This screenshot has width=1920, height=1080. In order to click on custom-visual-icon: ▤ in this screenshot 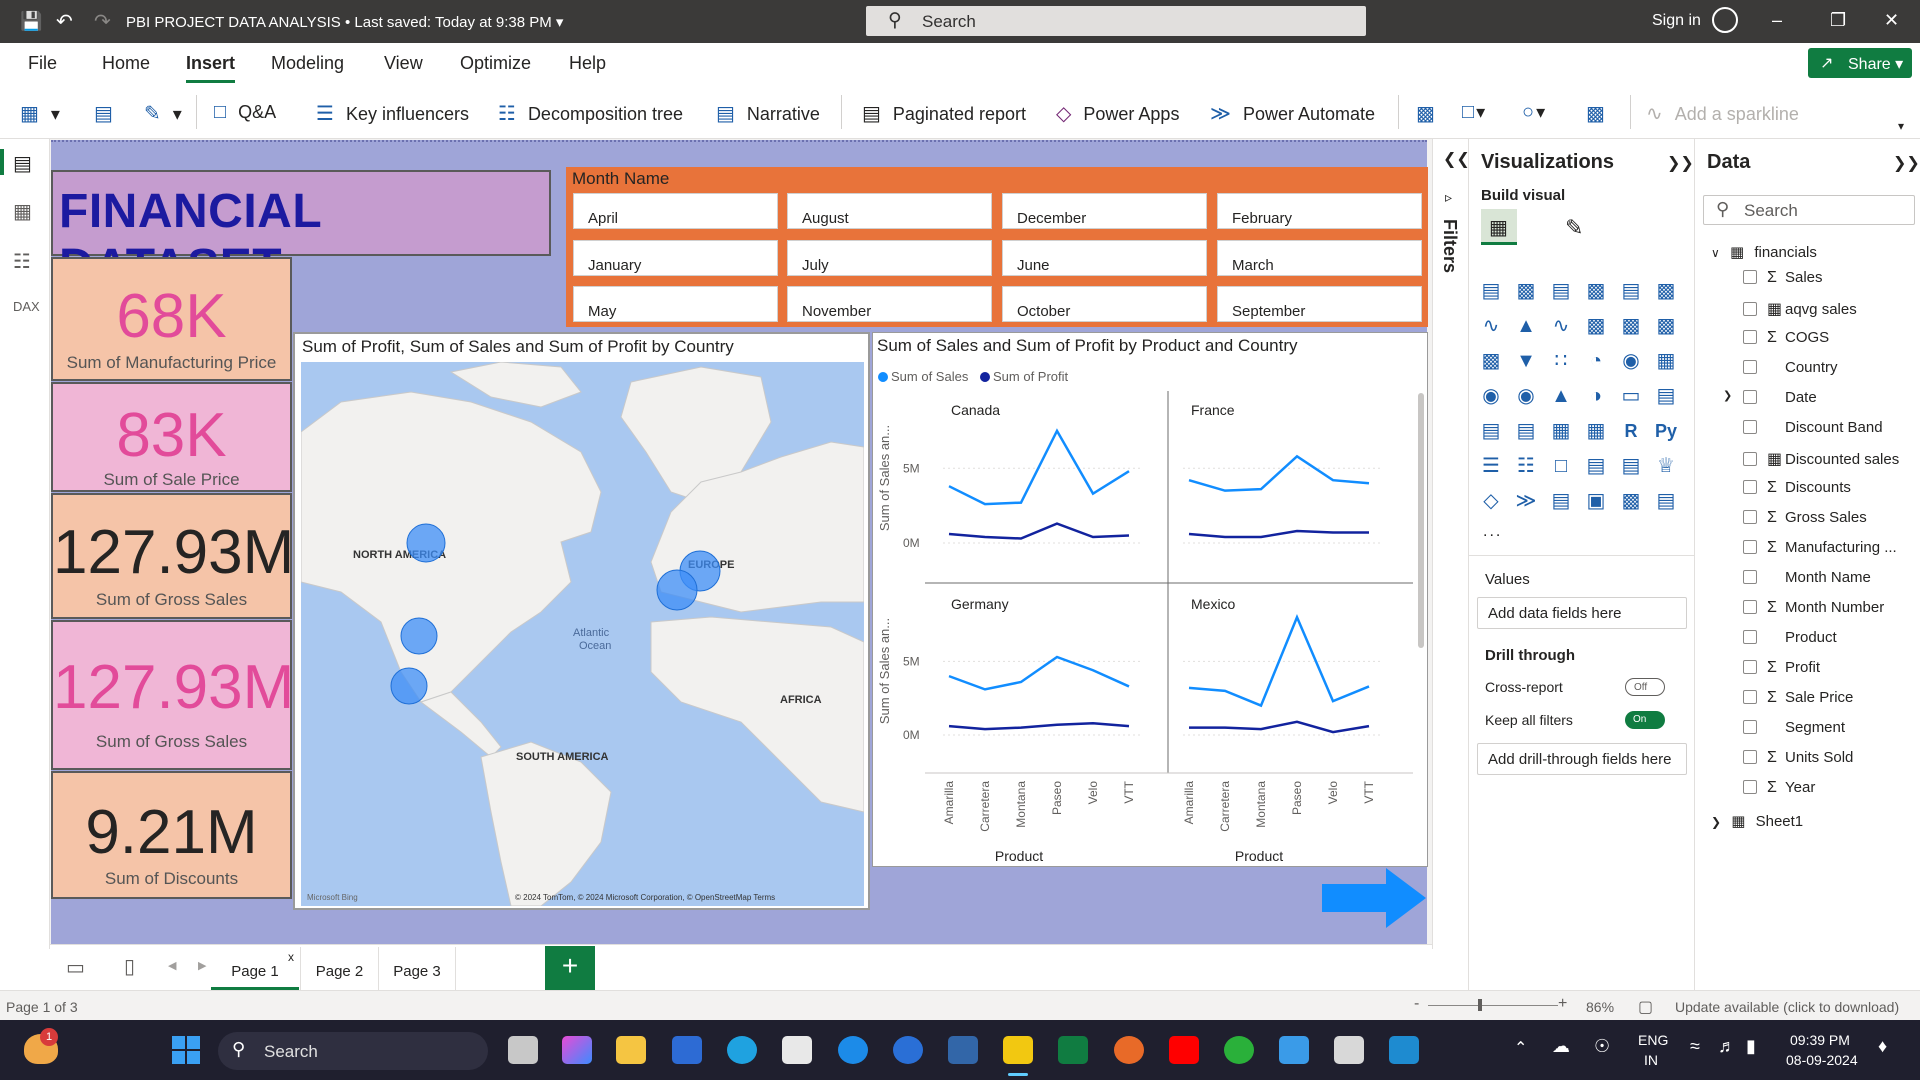, I will do `click(1561, 501)`.